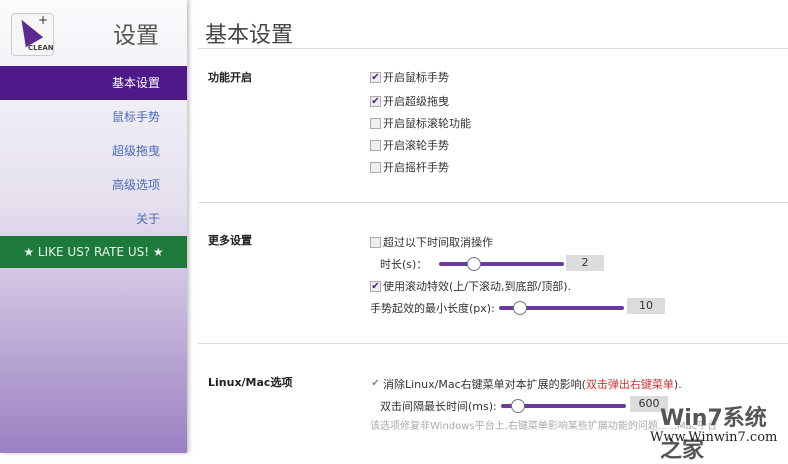 Image resolution: width=788 pixels, height=464 pixels. Describe the element at coordinates (438, 406) in the screenshot. I see `interval-label: 双击间隔最长时间(ms):` at that location.